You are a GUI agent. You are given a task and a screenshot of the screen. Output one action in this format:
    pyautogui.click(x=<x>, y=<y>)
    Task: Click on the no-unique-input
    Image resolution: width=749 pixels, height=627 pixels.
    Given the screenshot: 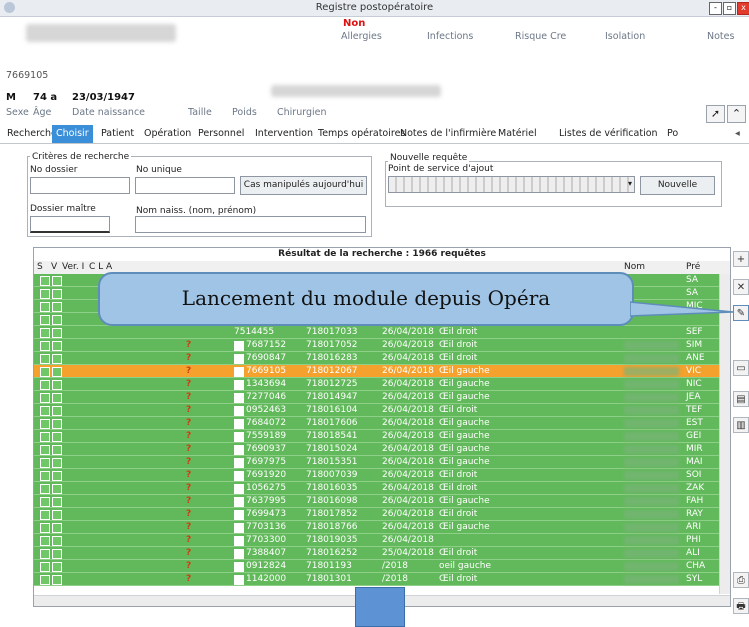 What is the action you would take?
    pyautogui.click(x=185, y=185)
    